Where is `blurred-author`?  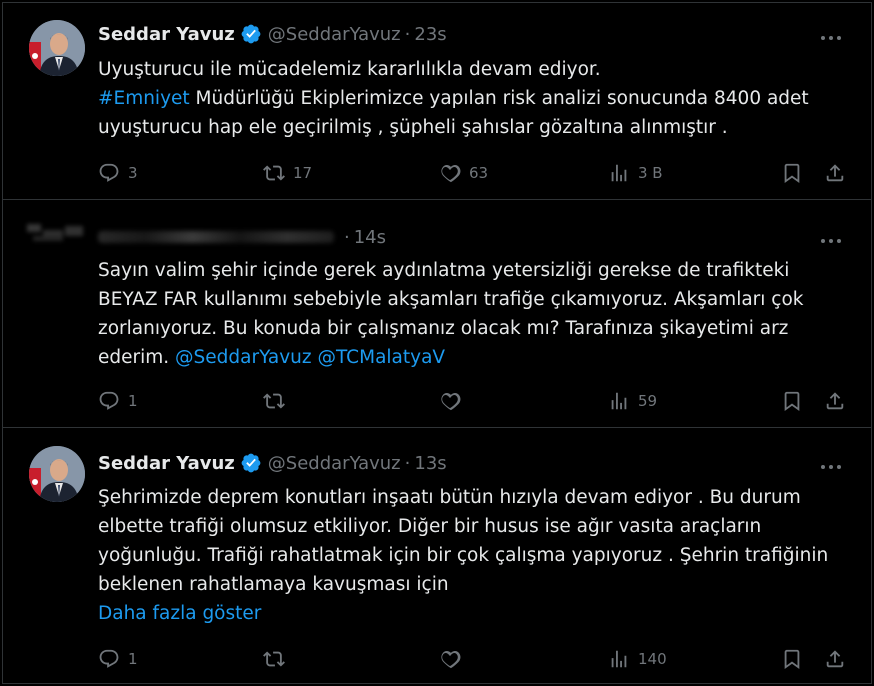
blurred-author is located at coordinates (216, 237).